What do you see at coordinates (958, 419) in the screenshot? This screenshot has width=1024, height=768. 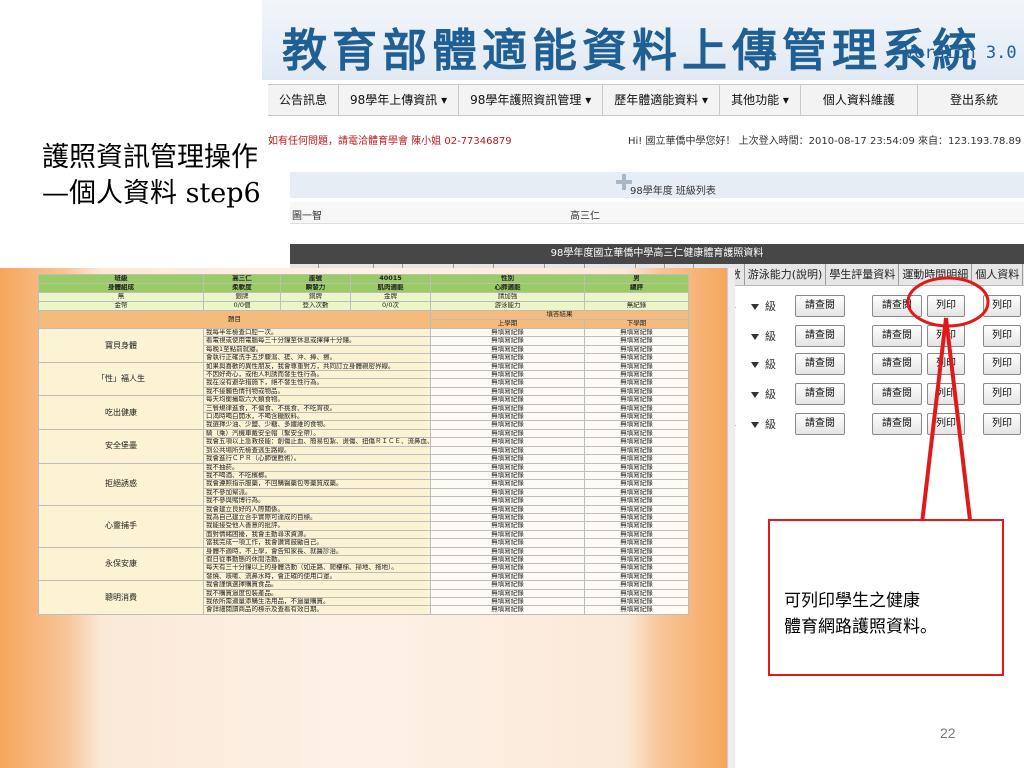 I see `pointer-line-right` at bounding box center [958, 419].